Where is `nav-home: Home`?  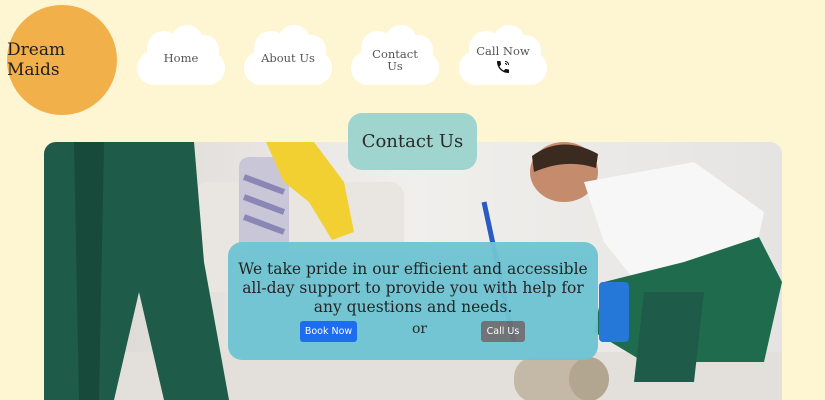
nav-home: Home is located at coordinates (181, 55).